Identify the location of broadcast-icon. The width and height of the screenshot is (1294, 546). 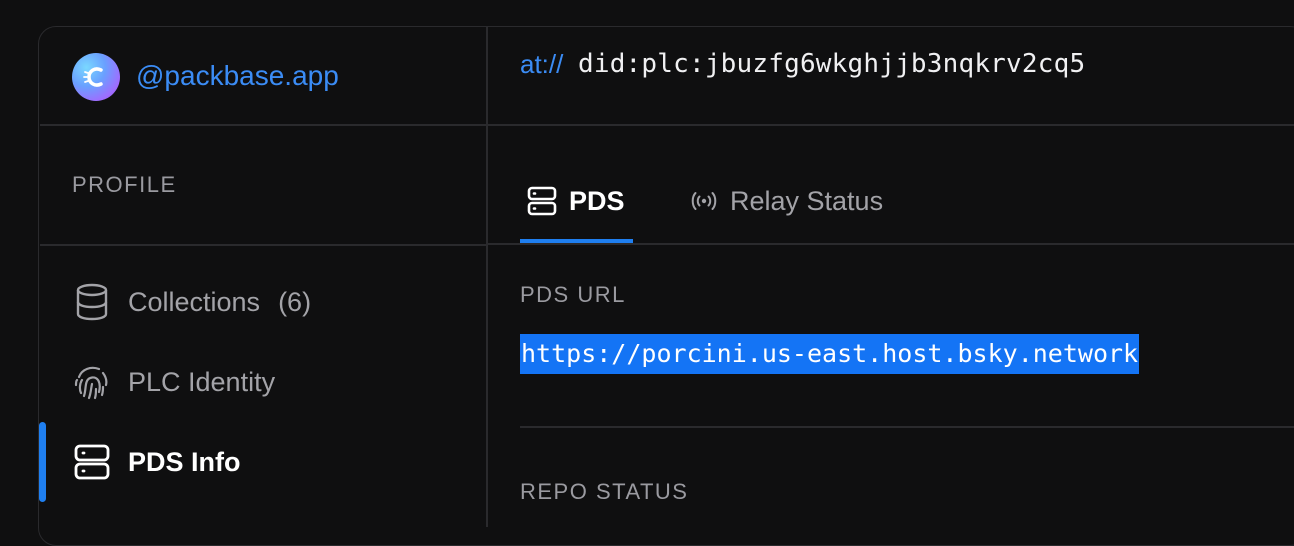
(704, 201).